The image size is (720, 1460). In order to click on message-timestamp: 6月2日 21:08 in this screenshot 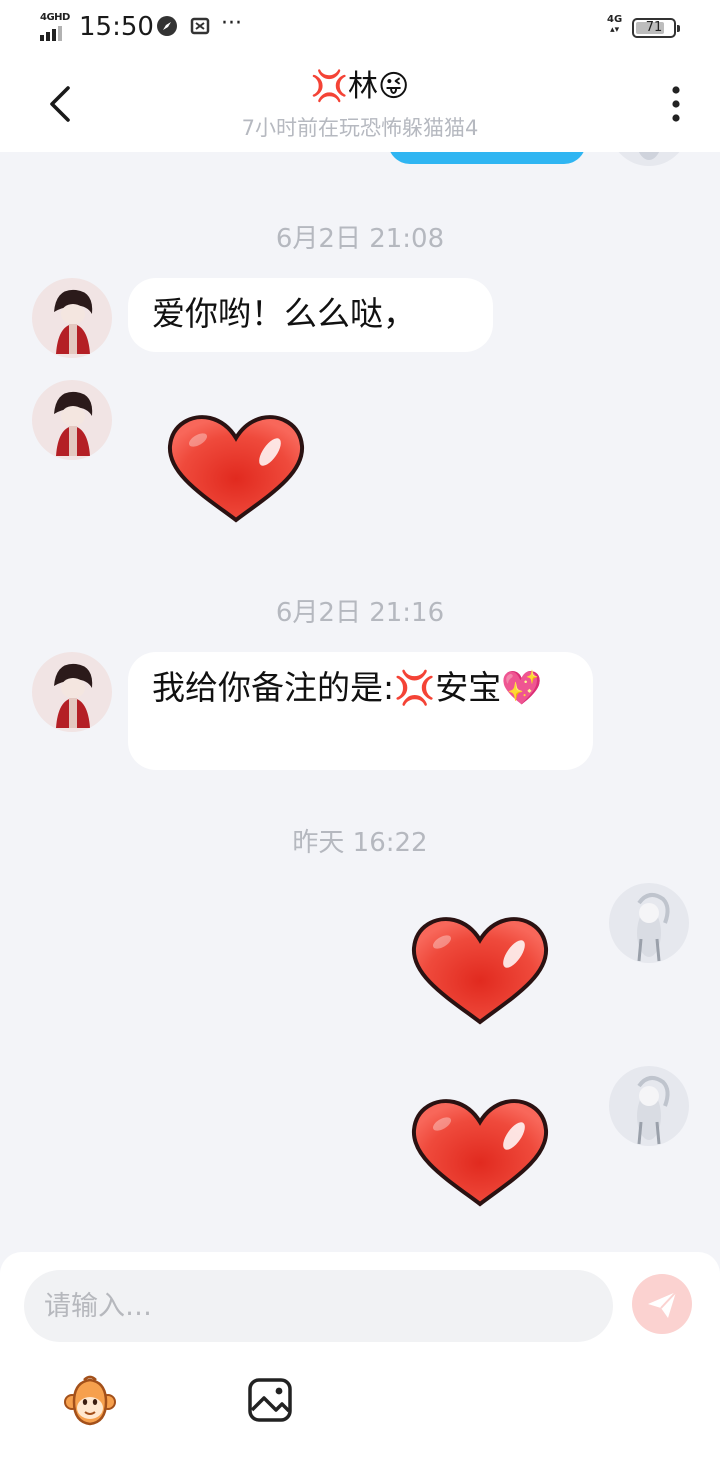, I will do `click(360, 239)`.